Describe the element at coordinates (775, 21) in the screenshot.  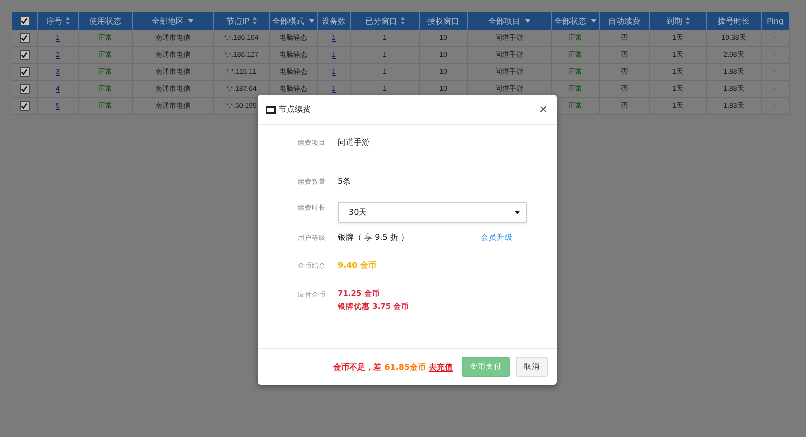
I see `column-header: Ping` at that location.